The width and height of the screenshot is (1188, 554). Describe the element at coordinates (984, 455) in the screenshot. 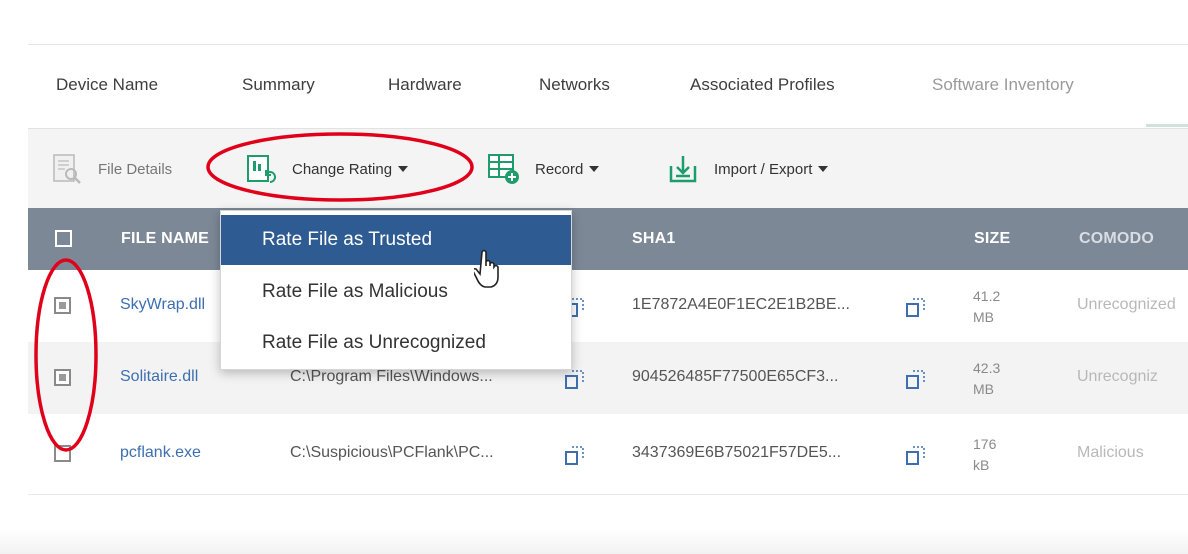

I see `file-size: 176 kB` at that location.